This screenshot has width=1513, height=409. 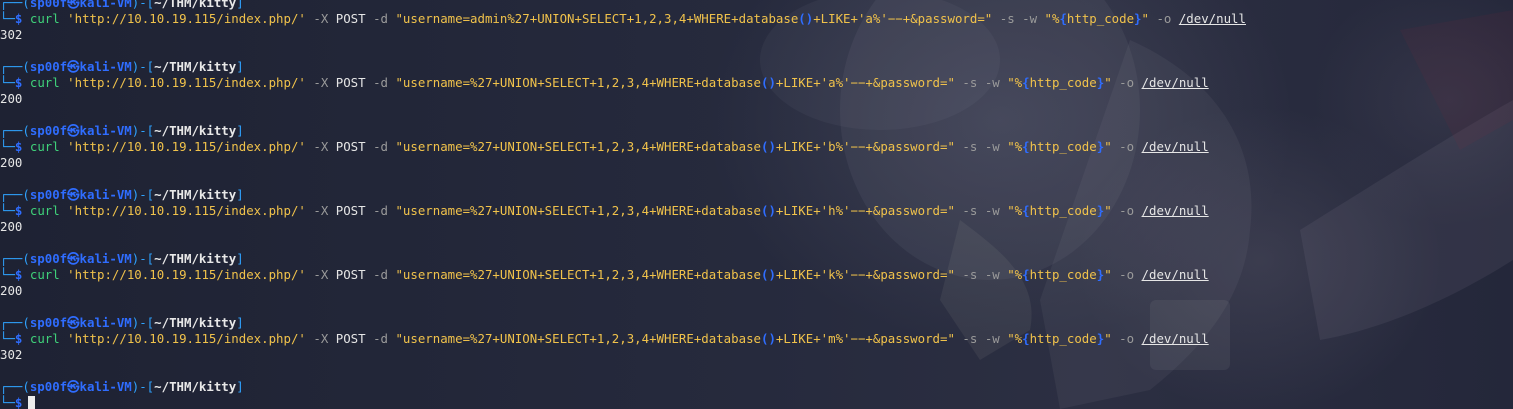 I want to click on command-output: 302, so click(x=11, y=34).